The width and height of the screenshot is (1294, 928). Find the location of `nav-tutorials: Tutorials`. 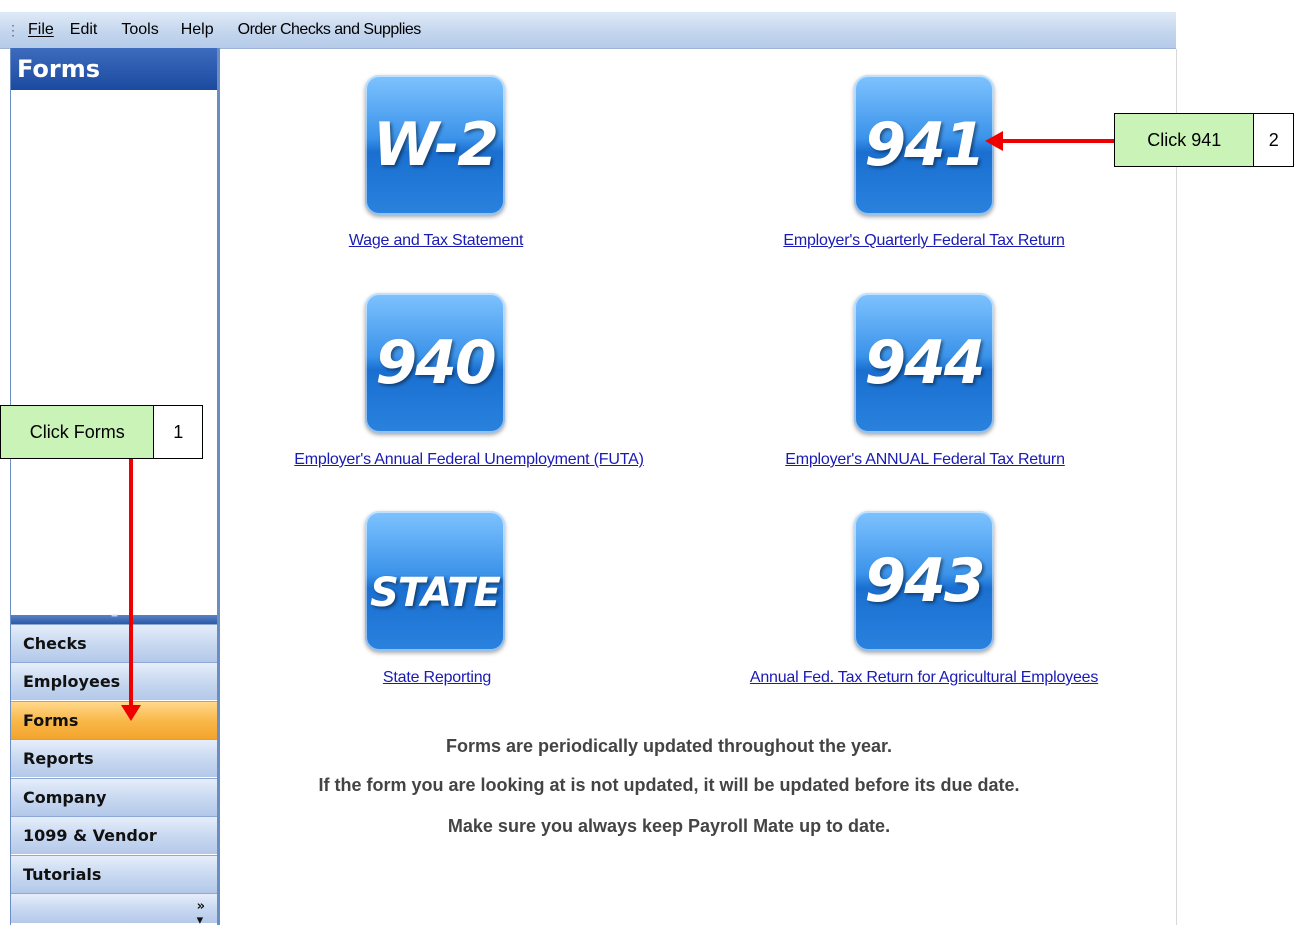

nav-tutorials: Tutorials is located at coordinates (114, 874).